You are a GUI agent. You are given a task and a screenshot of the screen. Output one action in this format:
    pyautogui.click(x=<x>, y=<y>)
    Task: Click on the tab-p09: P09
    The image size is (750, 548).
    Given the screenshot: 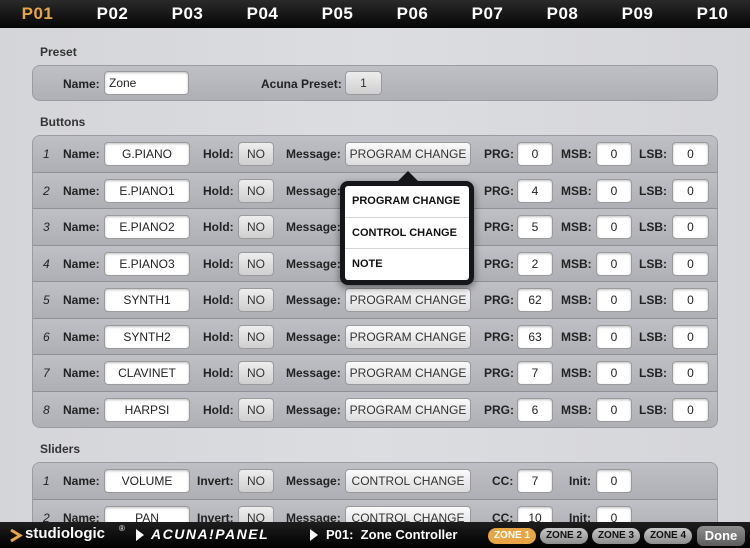 What is the action you would take?
    pyautogui.click(x=637, y=14)
    